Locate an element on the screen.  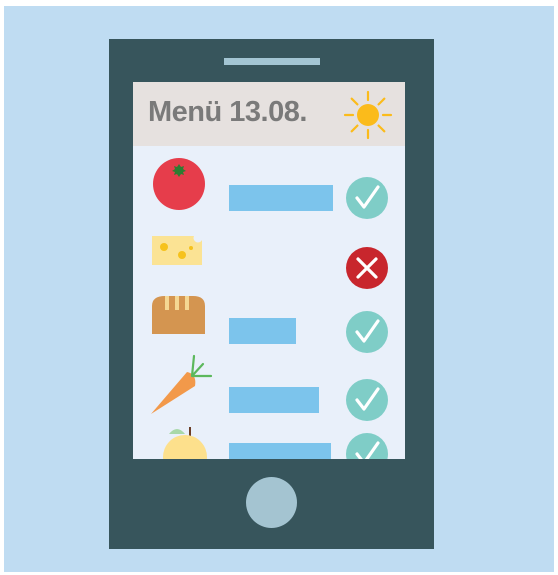
menu-row-carrot is located at coordinates (269, 387).